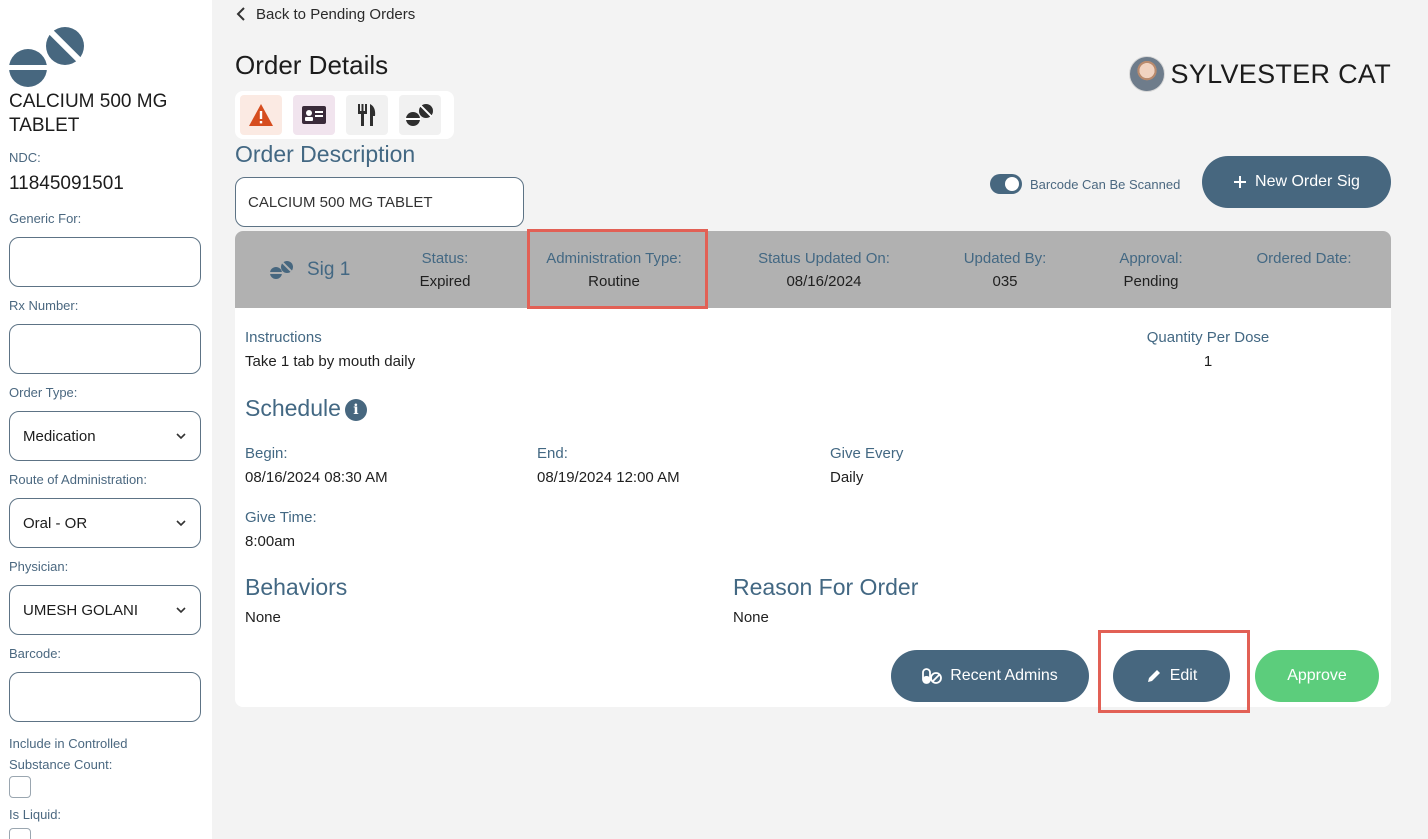 This screenshot has height=839, width=1428. Describe the element at coordinates (105, 262) in the screenshot. I see `generic-for-input` at that location.